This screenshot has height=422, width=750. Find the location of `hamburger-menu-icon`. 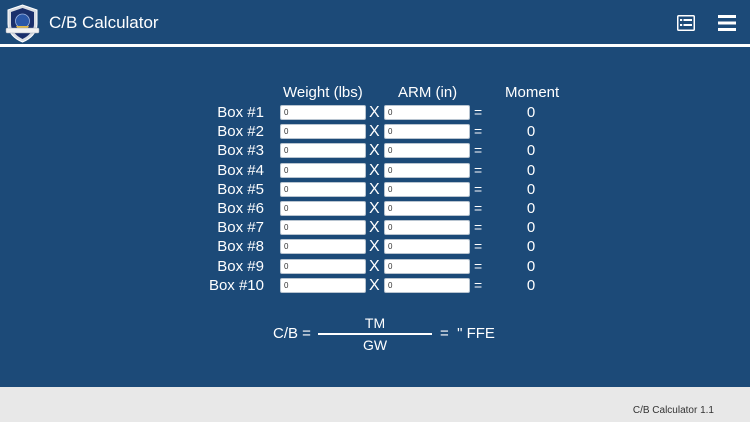

hamburger-menu-icon is located at coordinates (727, 23).